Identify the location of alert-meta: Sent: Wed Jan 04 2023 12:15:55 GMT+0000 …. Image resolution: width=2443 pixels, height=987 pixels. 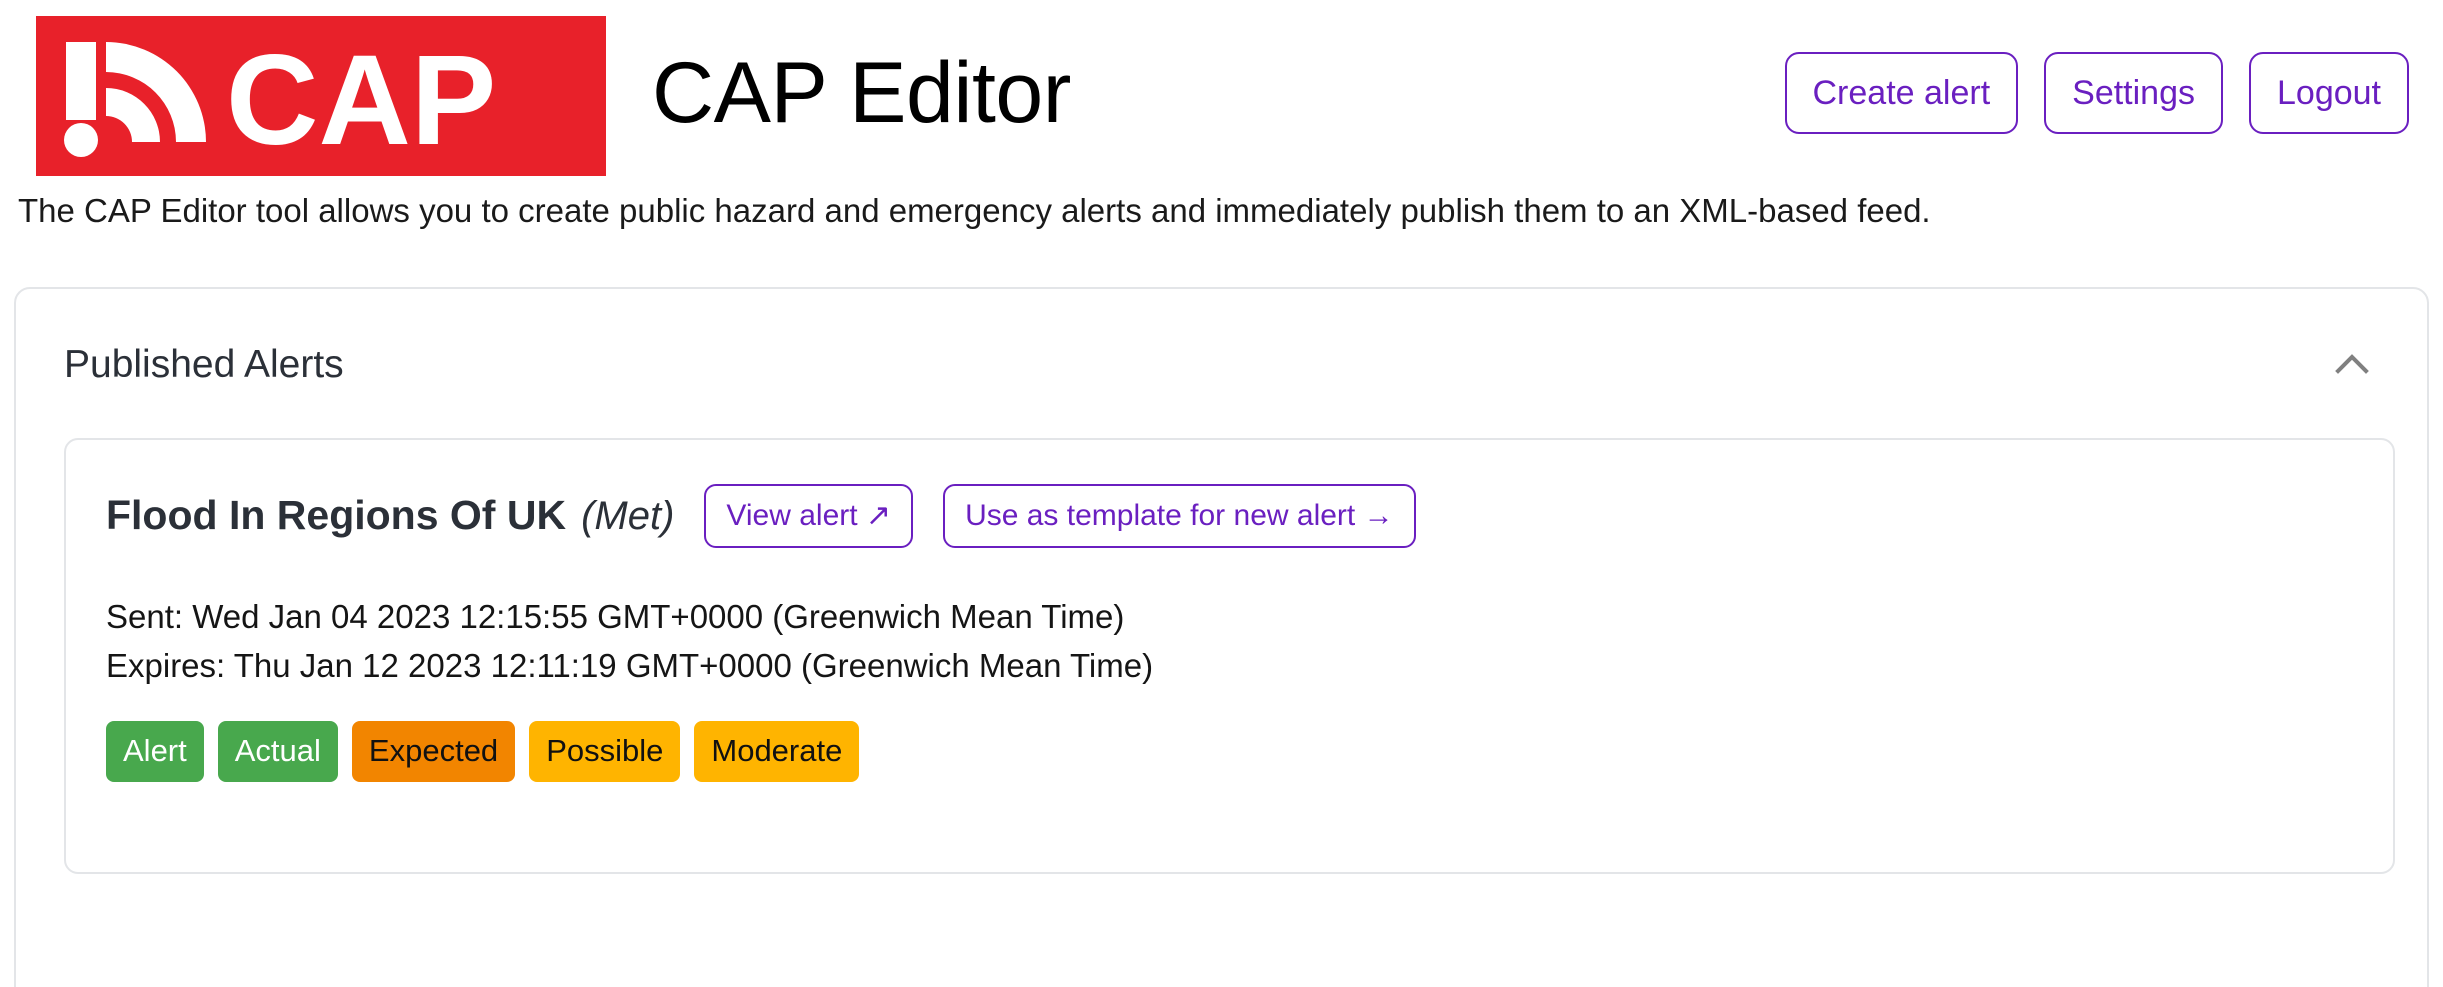
(1229, 641).